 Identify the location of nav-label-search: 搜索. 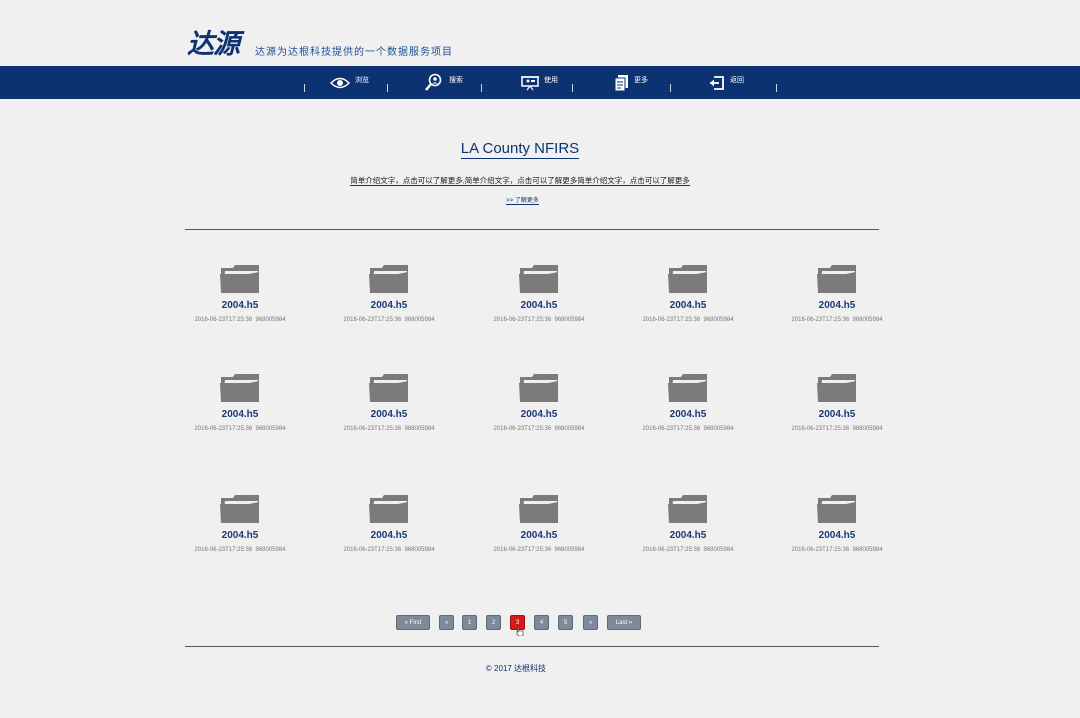
(456, 80).